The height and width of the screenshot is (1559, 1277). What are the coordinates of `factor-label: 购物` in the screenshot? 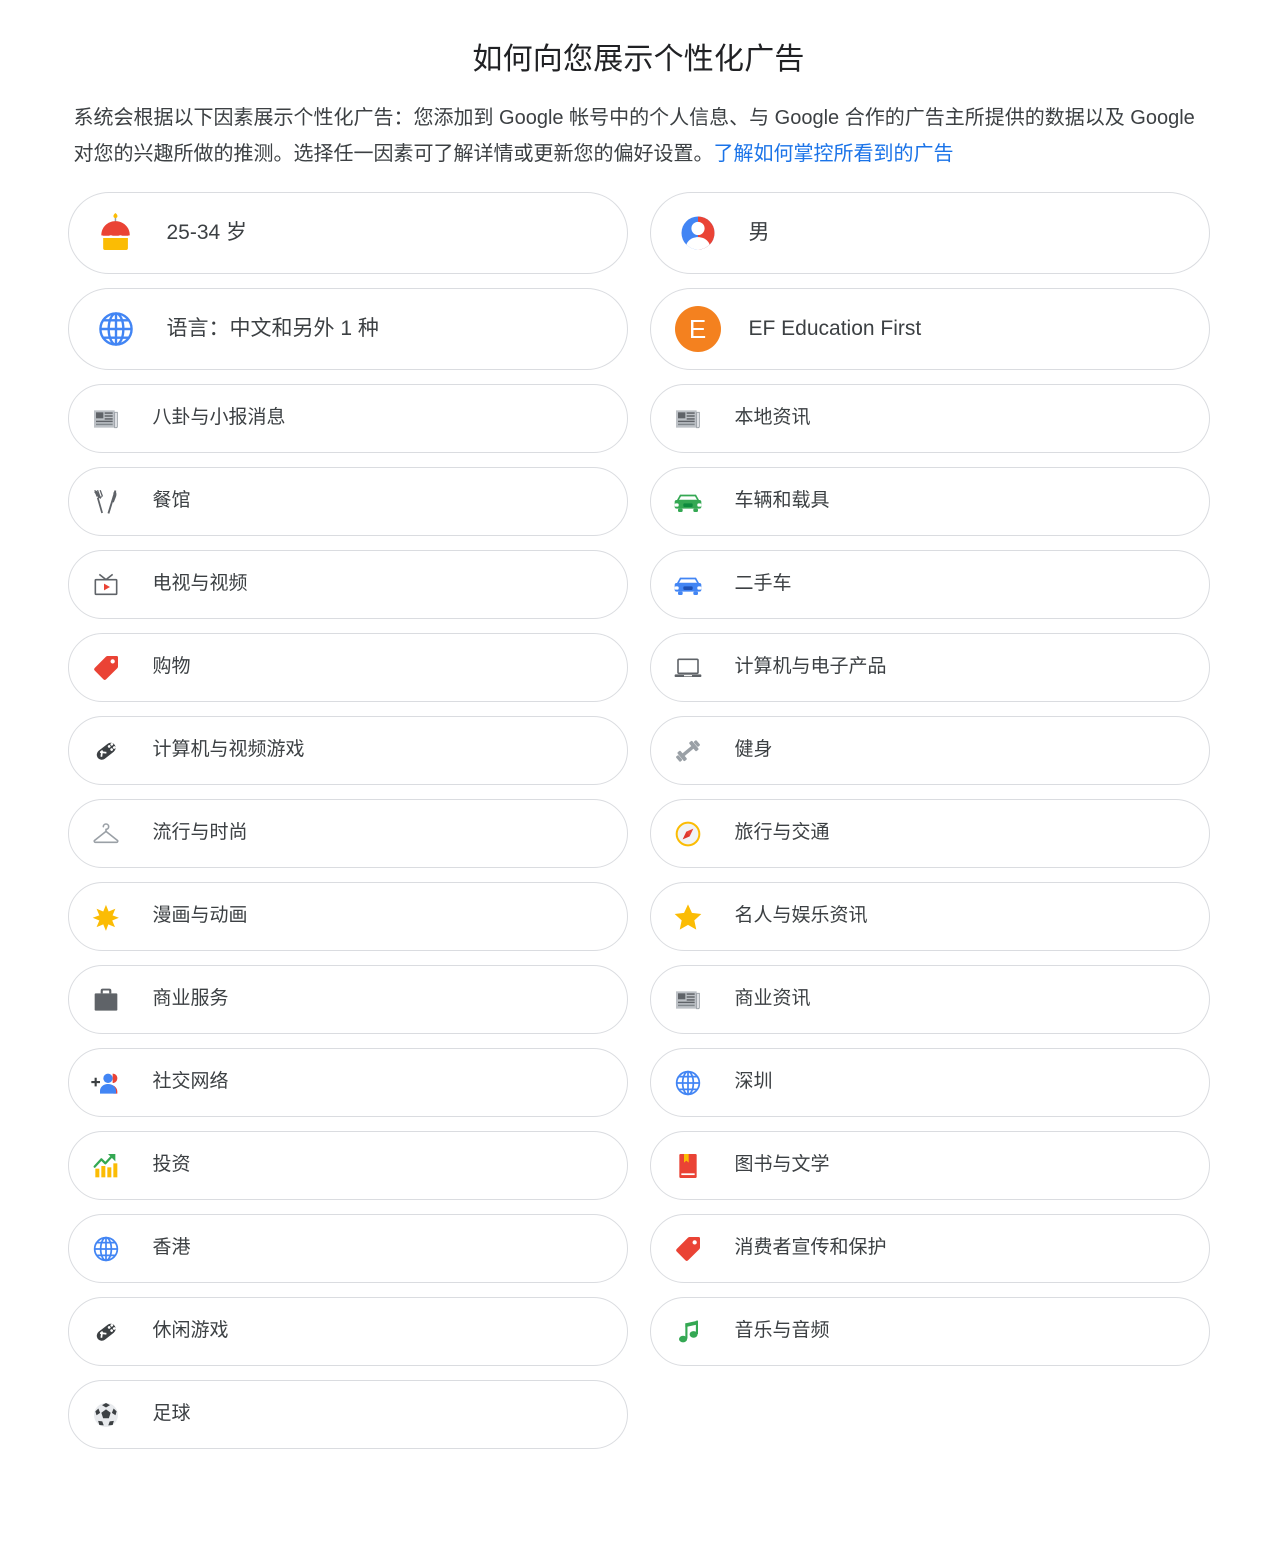 It's located at (171, 667).